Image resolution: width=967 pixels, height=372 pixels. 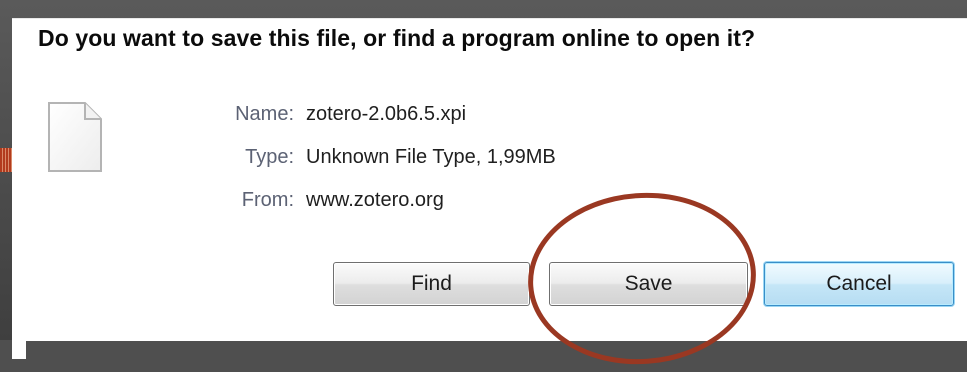 I want to click on file-source-row: From: www.zotero.org, so click(x=432, y=200).